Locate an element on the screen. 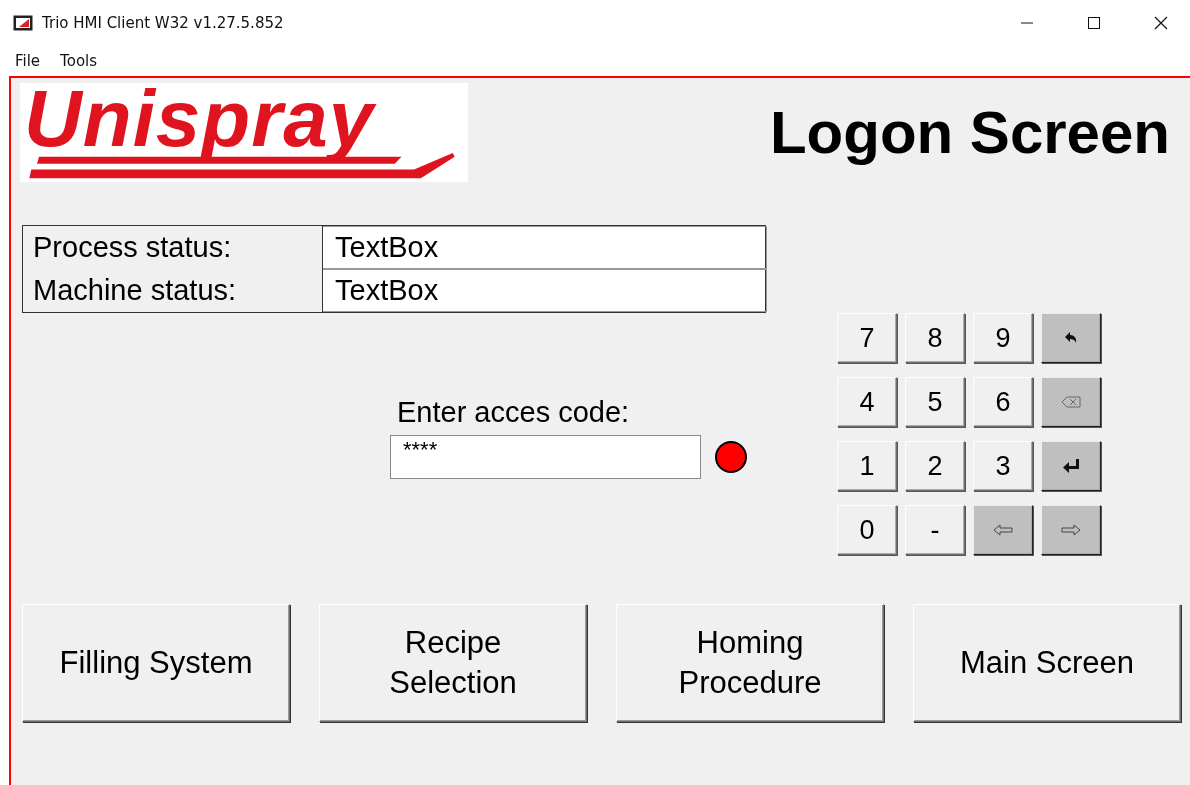  access-code-label: Enter acces code: is located at coordinates (514, 412).